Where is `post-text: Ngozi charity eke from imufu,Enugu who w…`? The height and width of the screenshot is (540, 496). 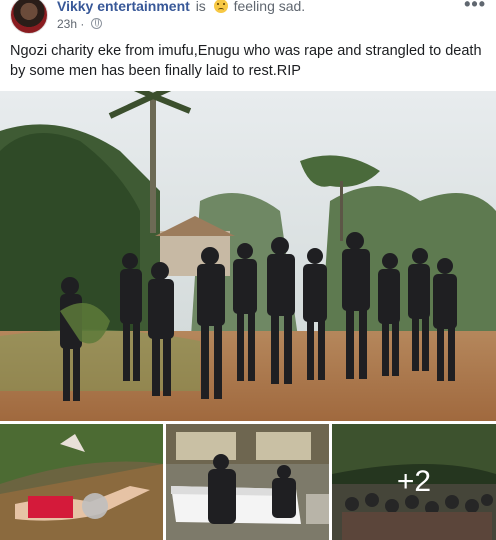 post-text: Ngozi charity eke from imufu,Enugu who w… is located at coordinates (246, 61).